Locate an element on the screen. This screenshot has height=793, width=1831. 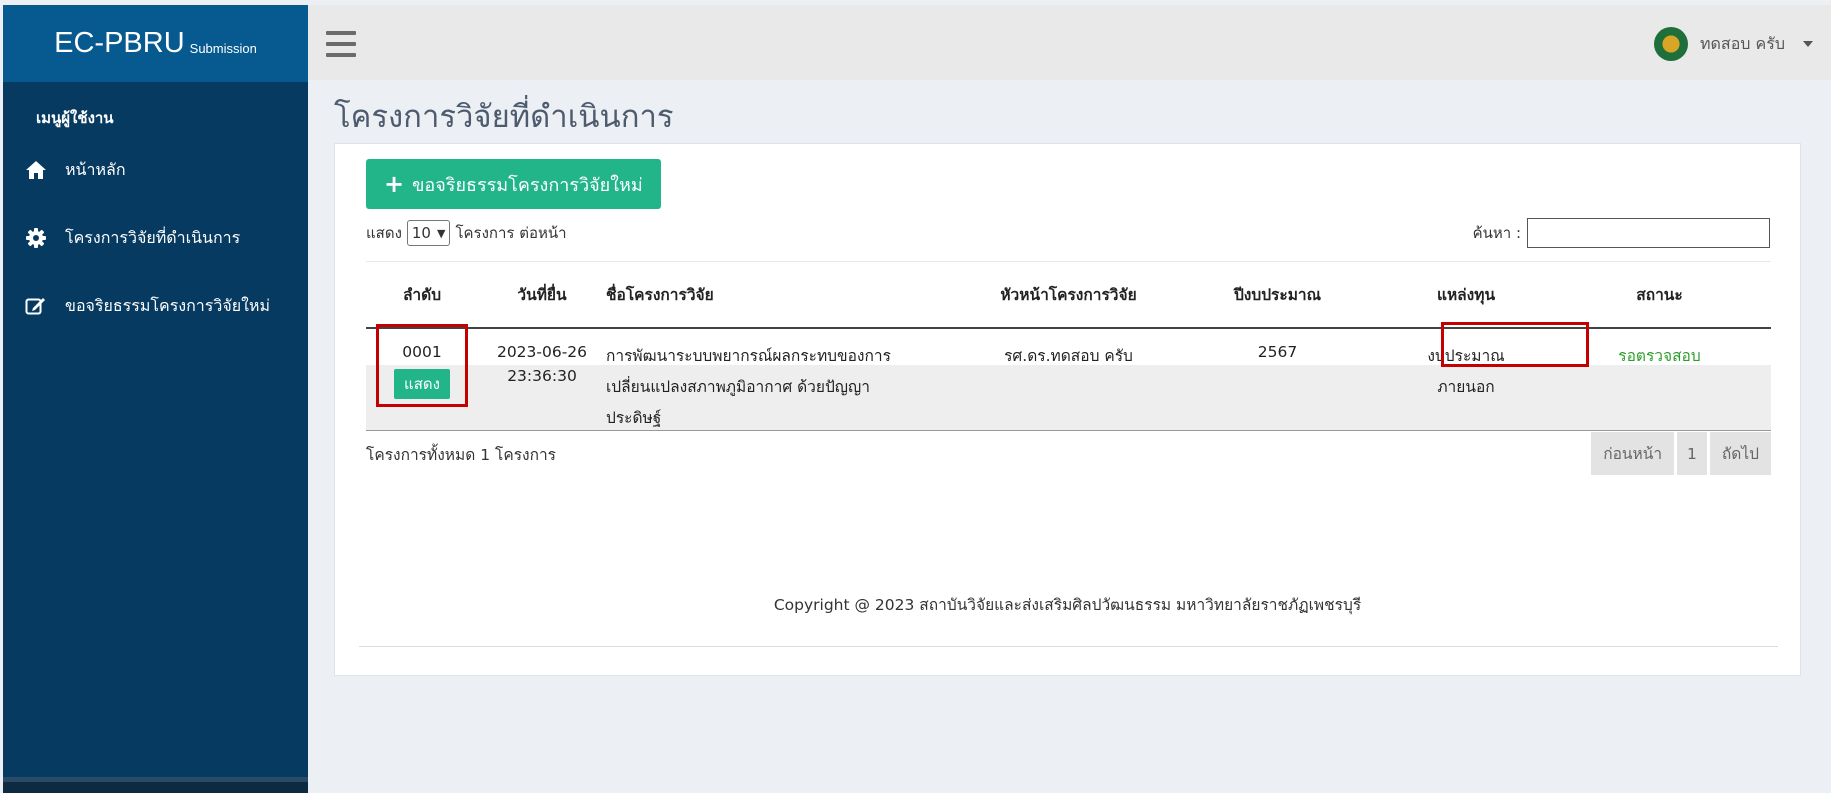
column-header-year: ปีงบประมาณ is located at coordinates (1277, 295).